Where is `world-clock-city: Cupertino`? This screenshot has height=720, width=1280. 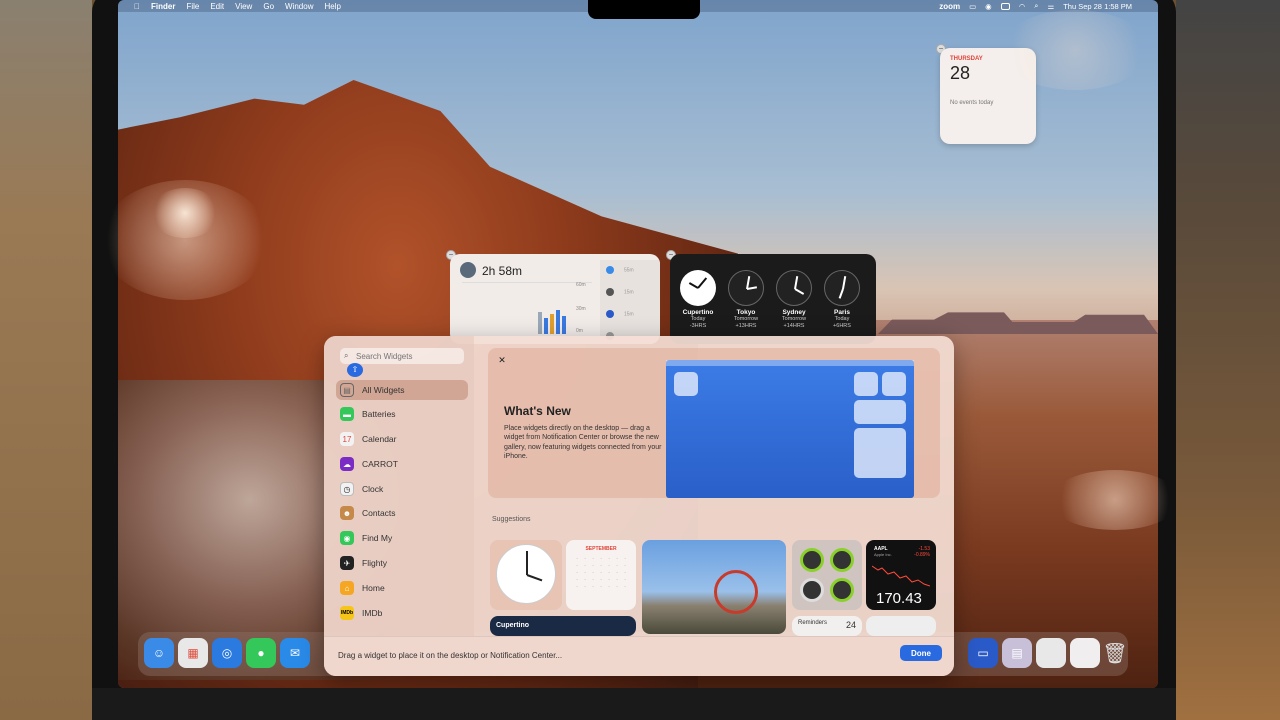
world-clock-city: Cupertino is located at coordinates (513, 625).